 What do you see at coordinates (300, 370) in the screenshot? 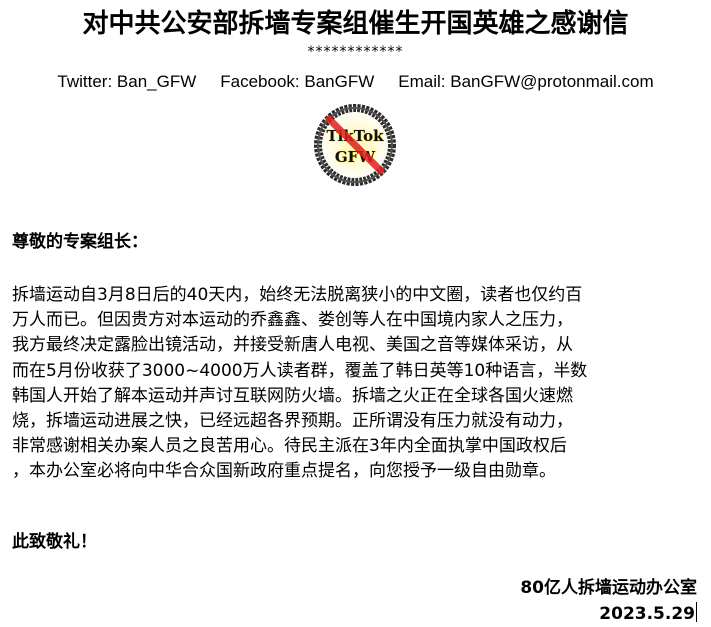
I see `body-line: 而在5月份收获了3000~4000万人读者群，覆盖了韩日英等10种语言，半数` at bounding box center [300, 370].